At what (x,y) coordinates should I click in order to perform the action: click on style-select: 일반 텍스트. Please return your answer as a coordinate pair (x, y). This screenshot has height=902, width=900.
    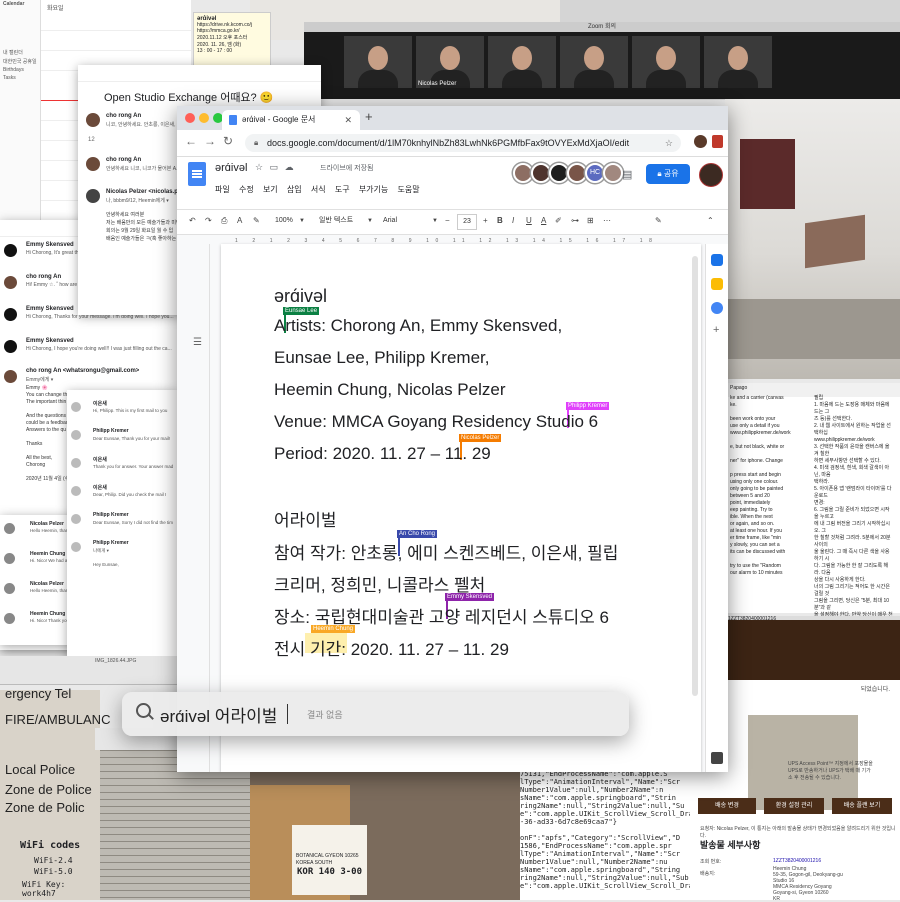
    Looking at the image, I should click on (336, 221).